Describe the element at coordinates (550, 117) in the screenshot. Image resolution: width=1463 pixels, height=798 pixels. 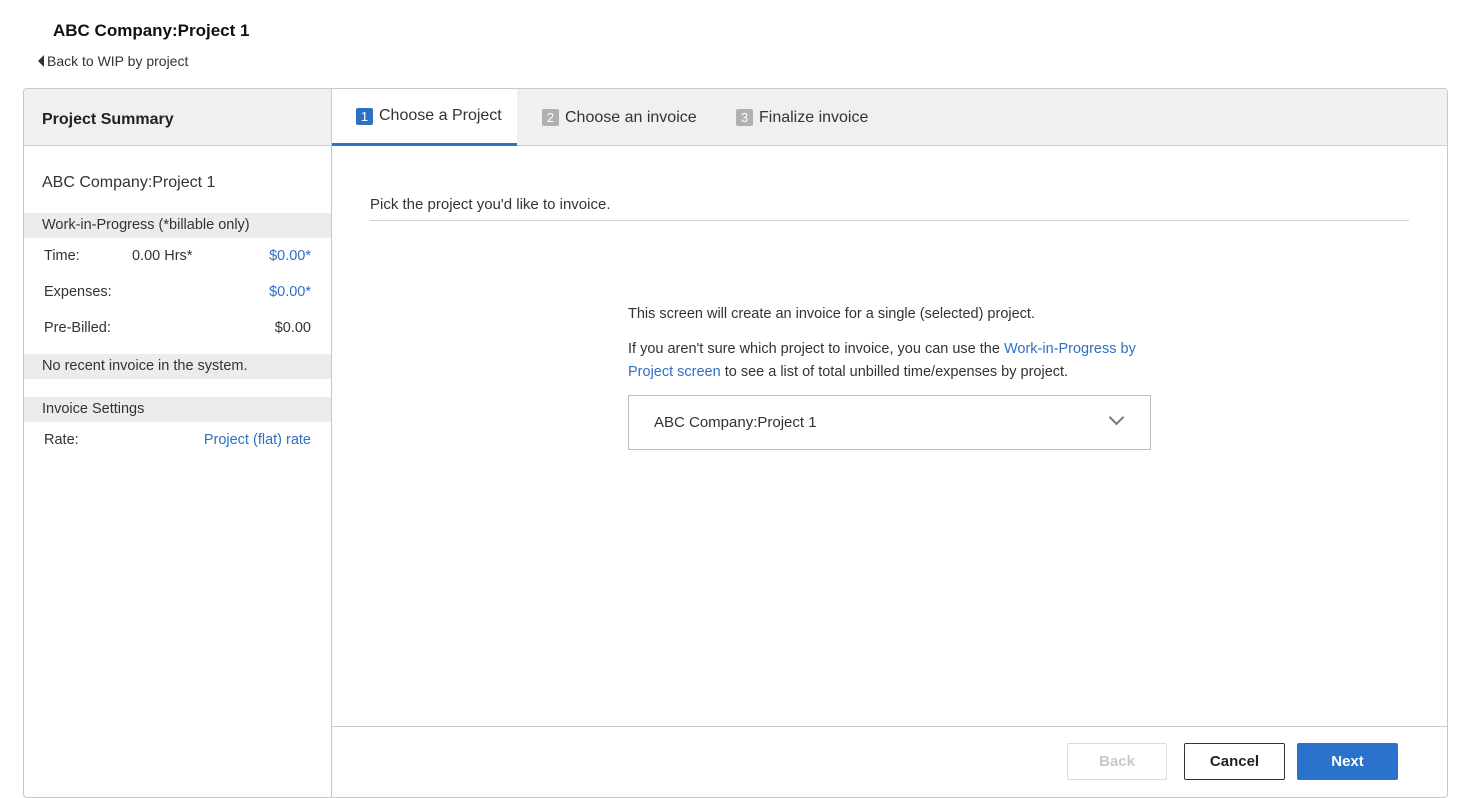
I see `step-number-badge: 2` at that location.